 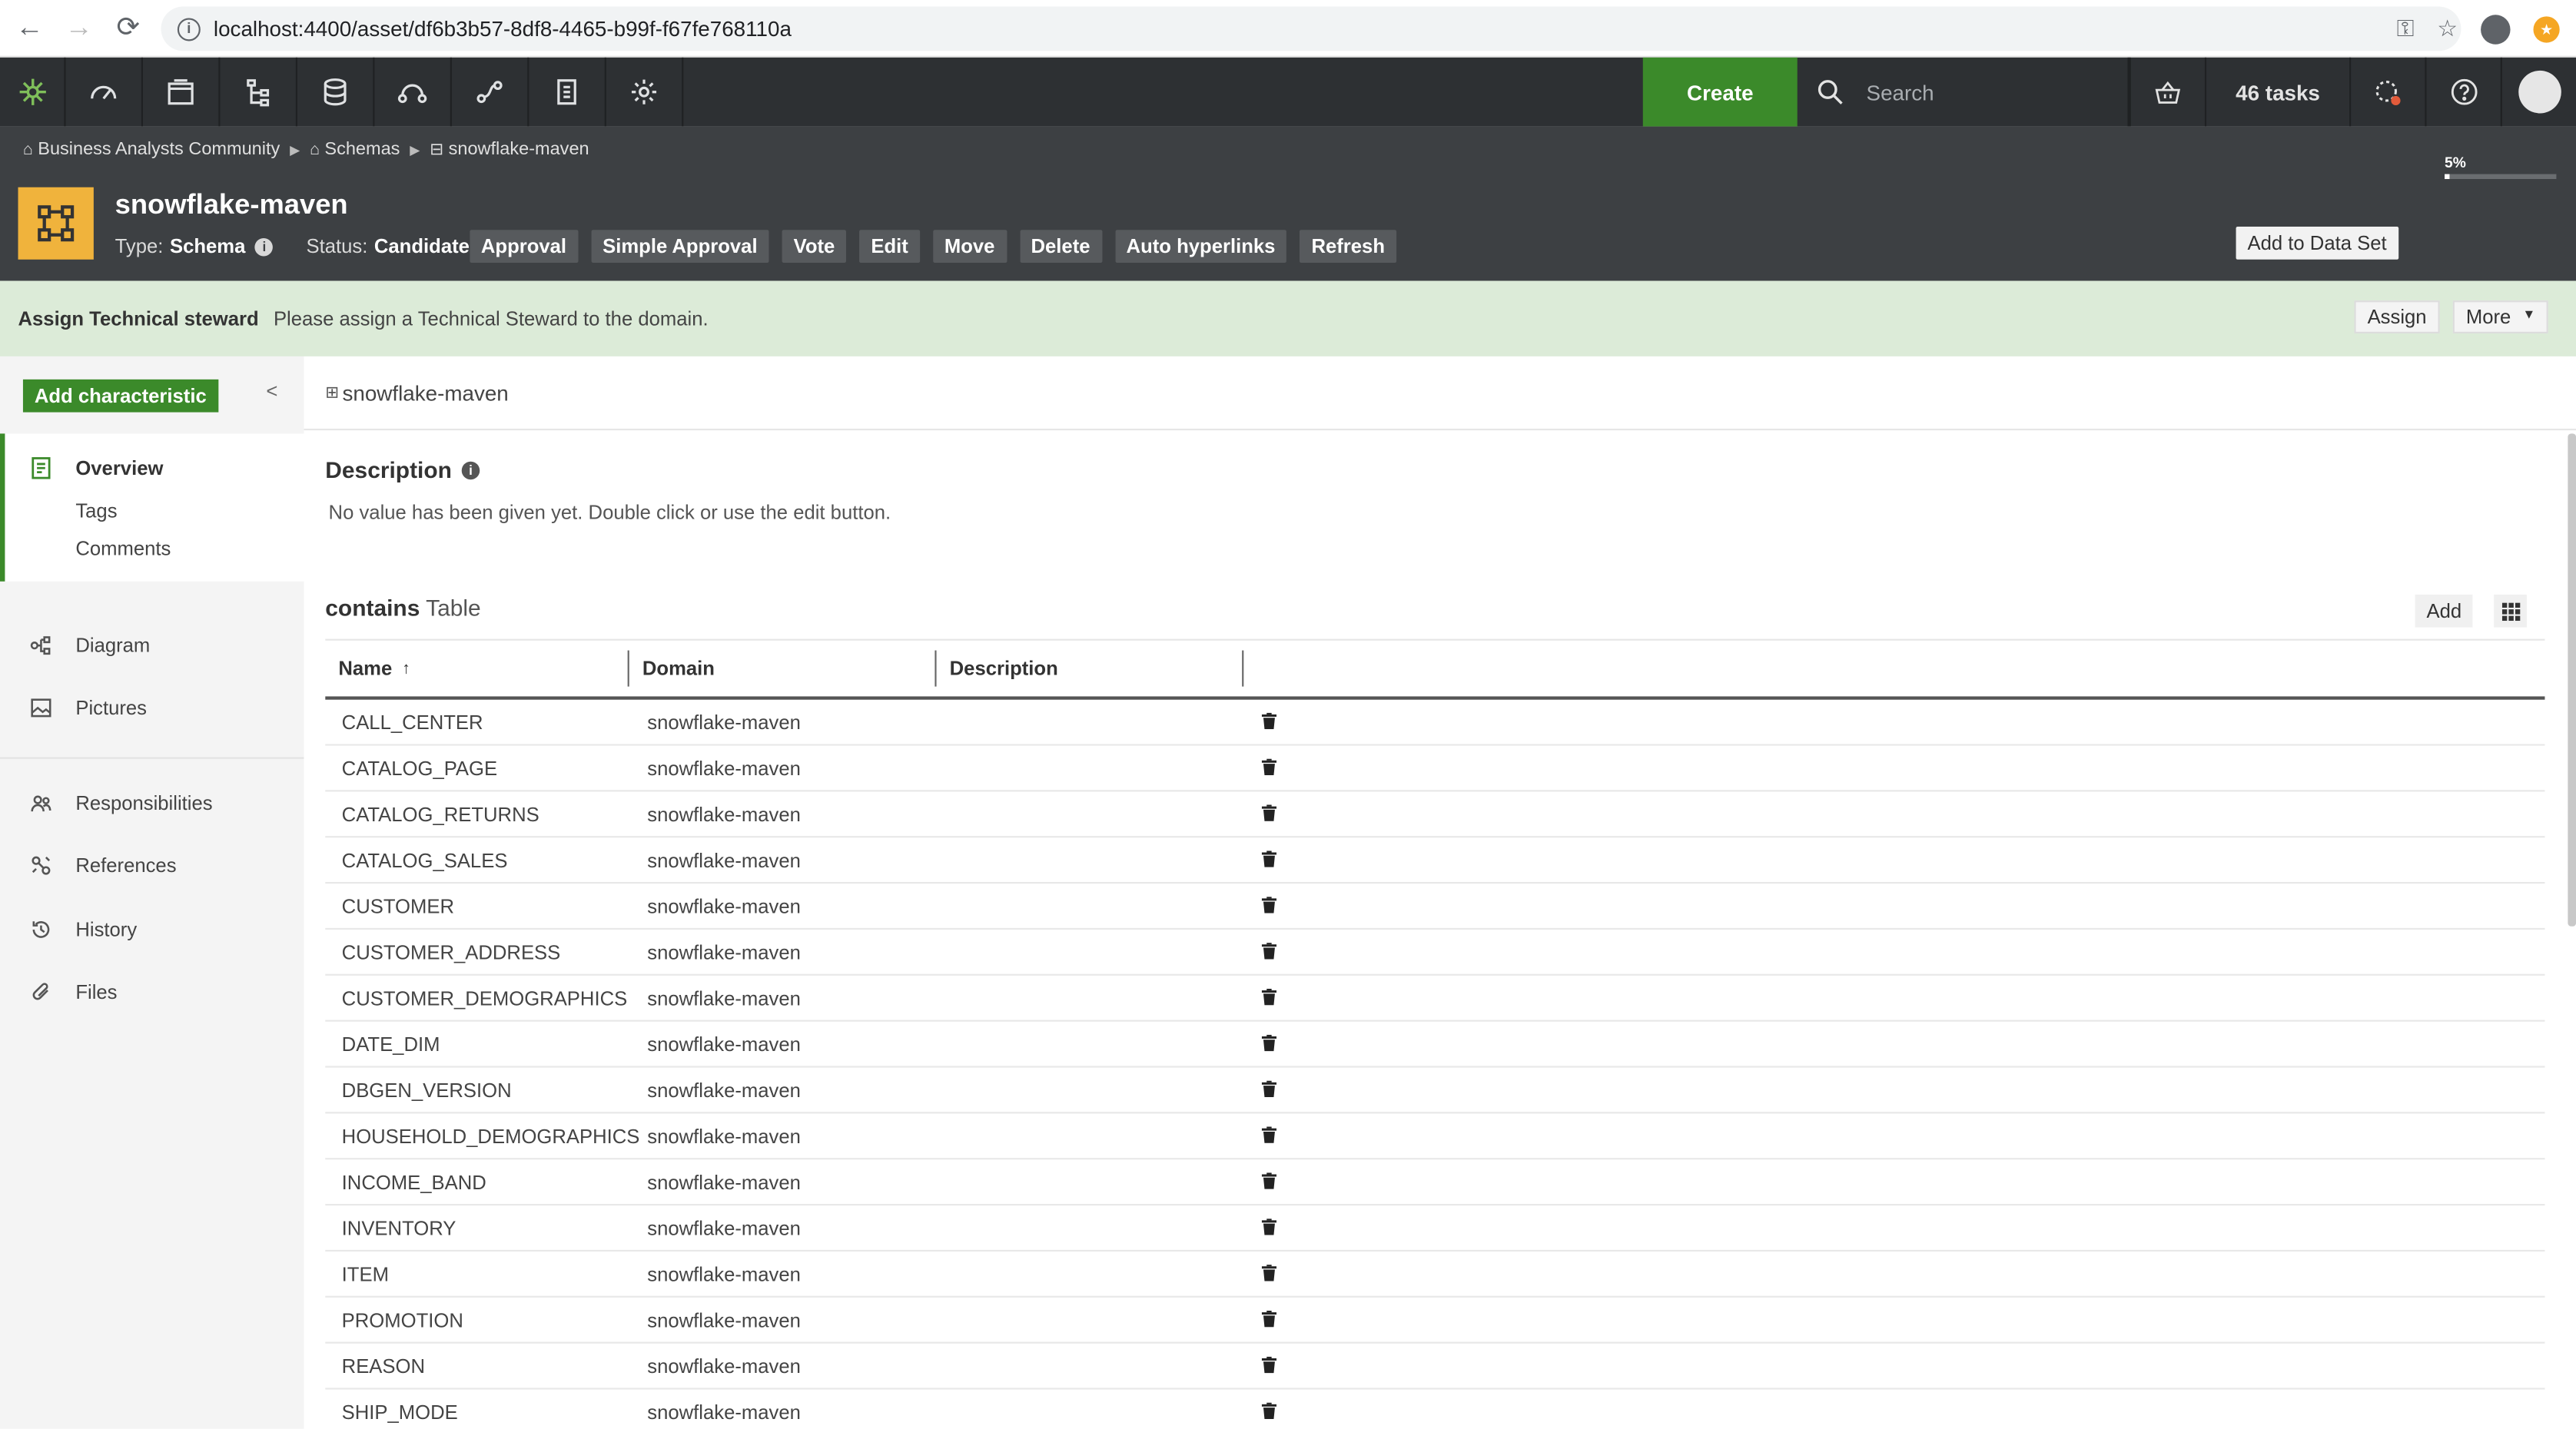 I want to click on table-row: REASON snowflake-maven, so click(x=1435, y=1367).